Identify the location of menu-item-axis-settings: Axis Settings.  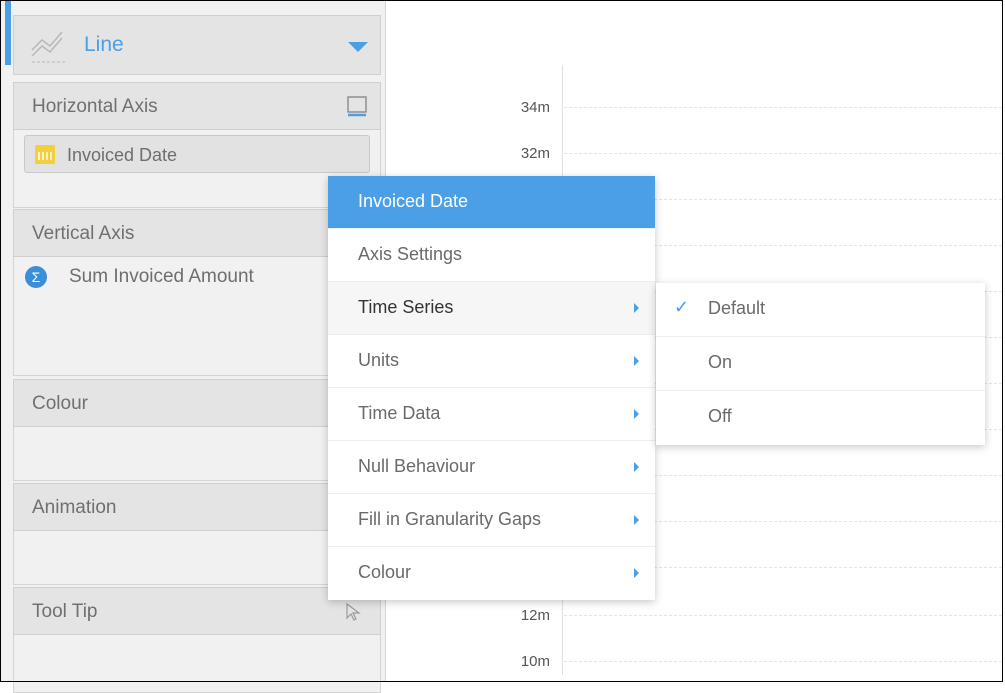
(491, 255).